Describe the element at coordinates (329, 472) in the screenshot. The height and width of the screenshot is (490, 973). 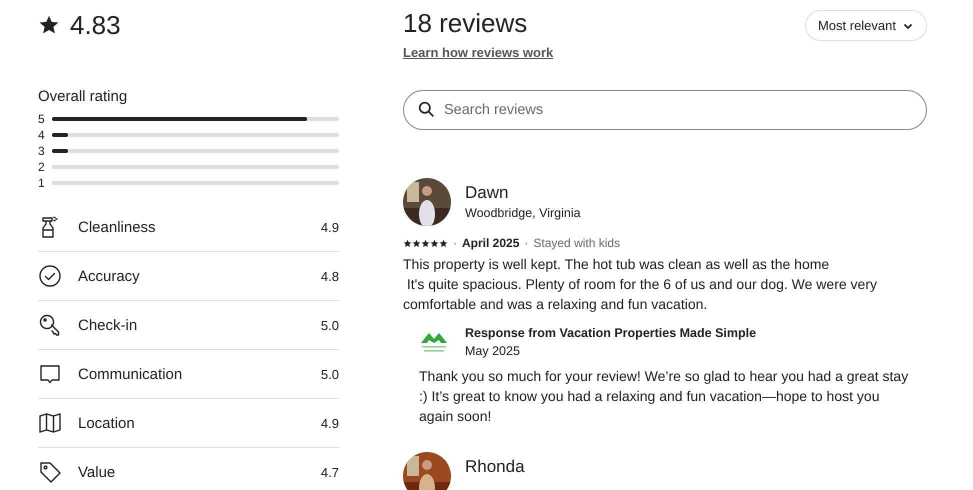
I see `category-score: 4.7` at that location.